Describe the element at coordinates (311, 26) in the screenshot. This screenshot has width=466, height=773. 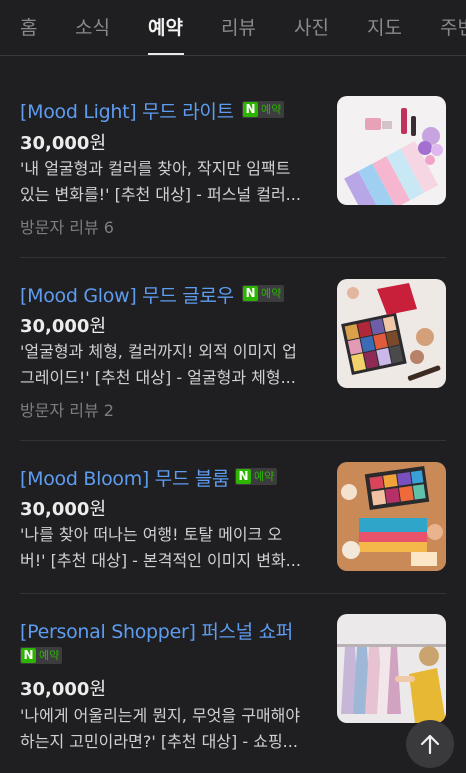
I see `tab-photos: 사진` at that location.